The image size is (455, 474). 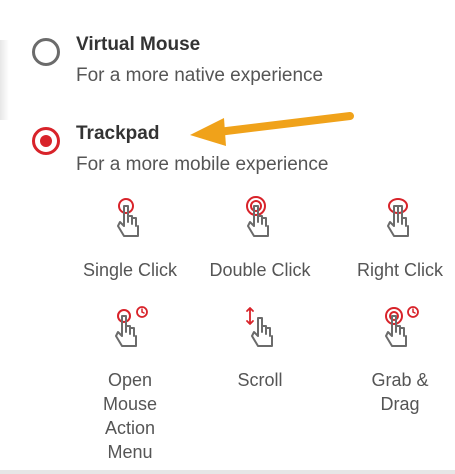 I want to click on pointer-arrow-icon, so click(x=272, y=129).